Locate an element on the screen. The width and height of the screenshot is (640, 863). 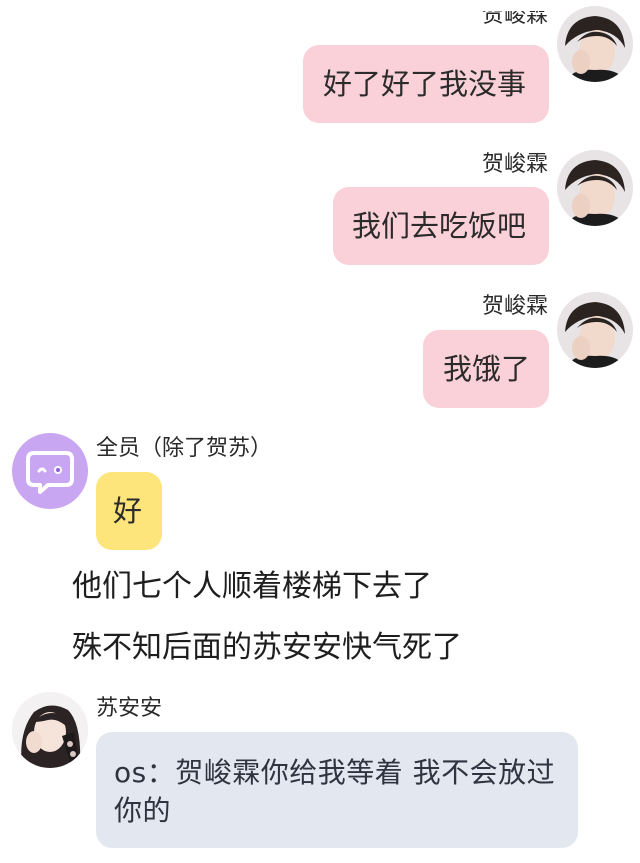
chat-bubble-icon is located at coordinates (50, 472).